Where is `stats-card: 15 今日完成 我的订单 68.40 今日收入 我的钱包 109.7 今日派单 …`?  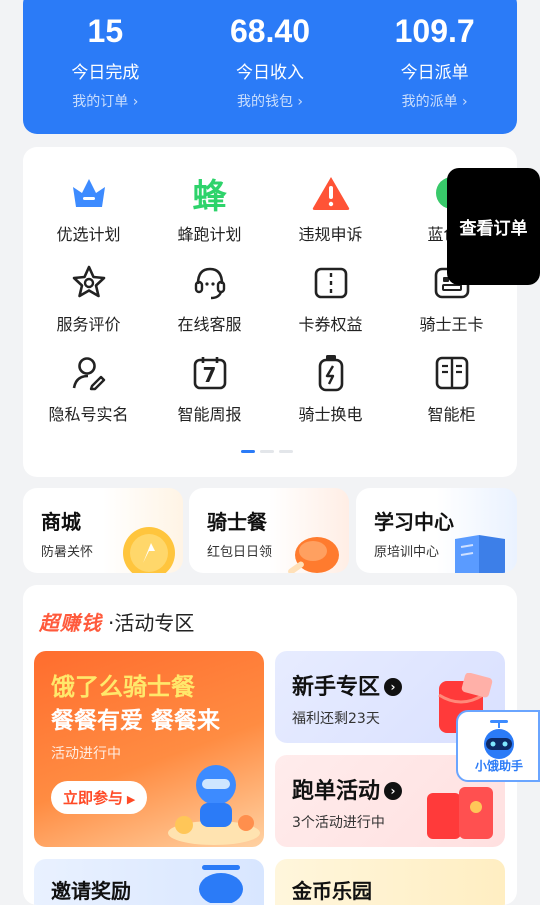
stats-card: 15 今日完成 我的订单 68.40 今日收入 我的钱包 109.7 今日派单 … is located at coordinates (270, 67).